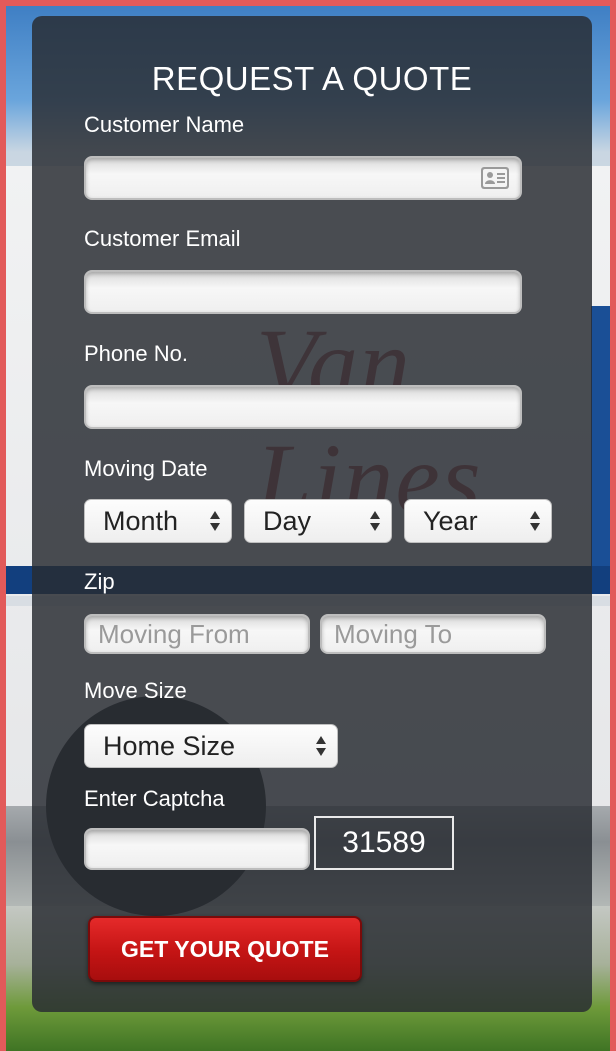 This screenshot has height=1051, width=616. I want to click on move-size-select: Home Size, so click(211, 746).